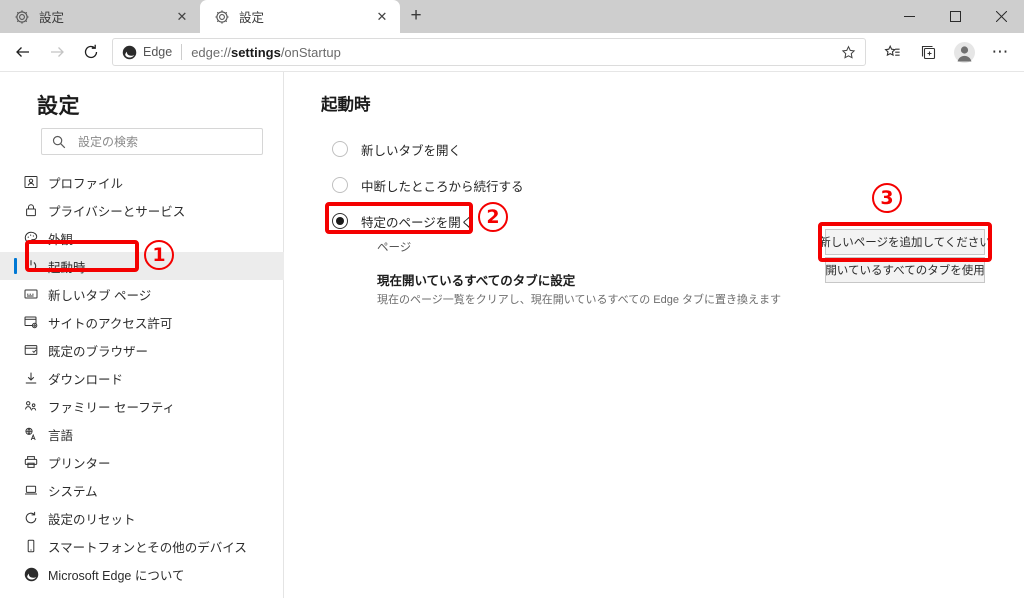 The height and width of the screenshot is (598, 1024). I want to click on set-all-tabs-title: 現在開いているすべてのタブに設定, so click(476, 281).